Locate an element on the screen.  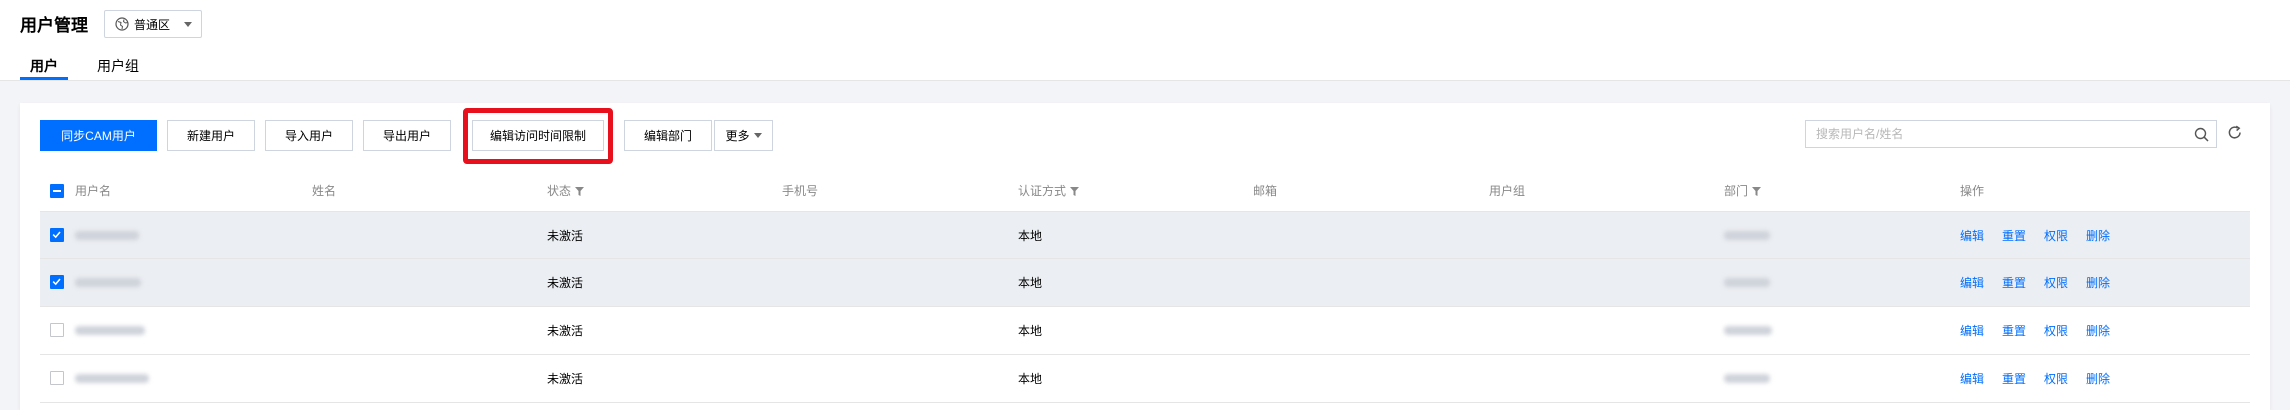
page-title: 用户管理 is located at coordinates (54, 25).